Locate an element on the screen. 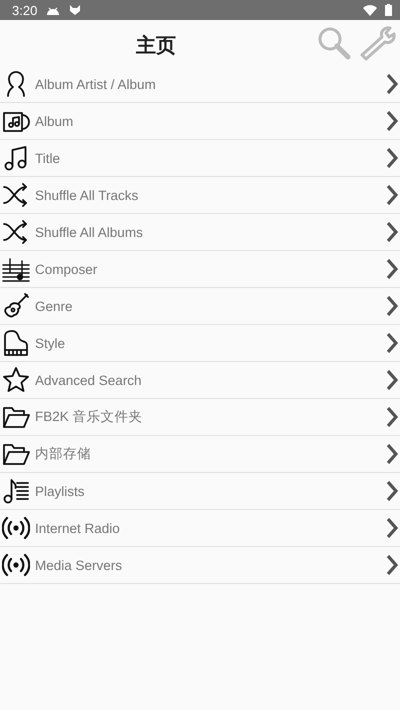  menu-item: Internet Radio is located at coordinates (200, 528).